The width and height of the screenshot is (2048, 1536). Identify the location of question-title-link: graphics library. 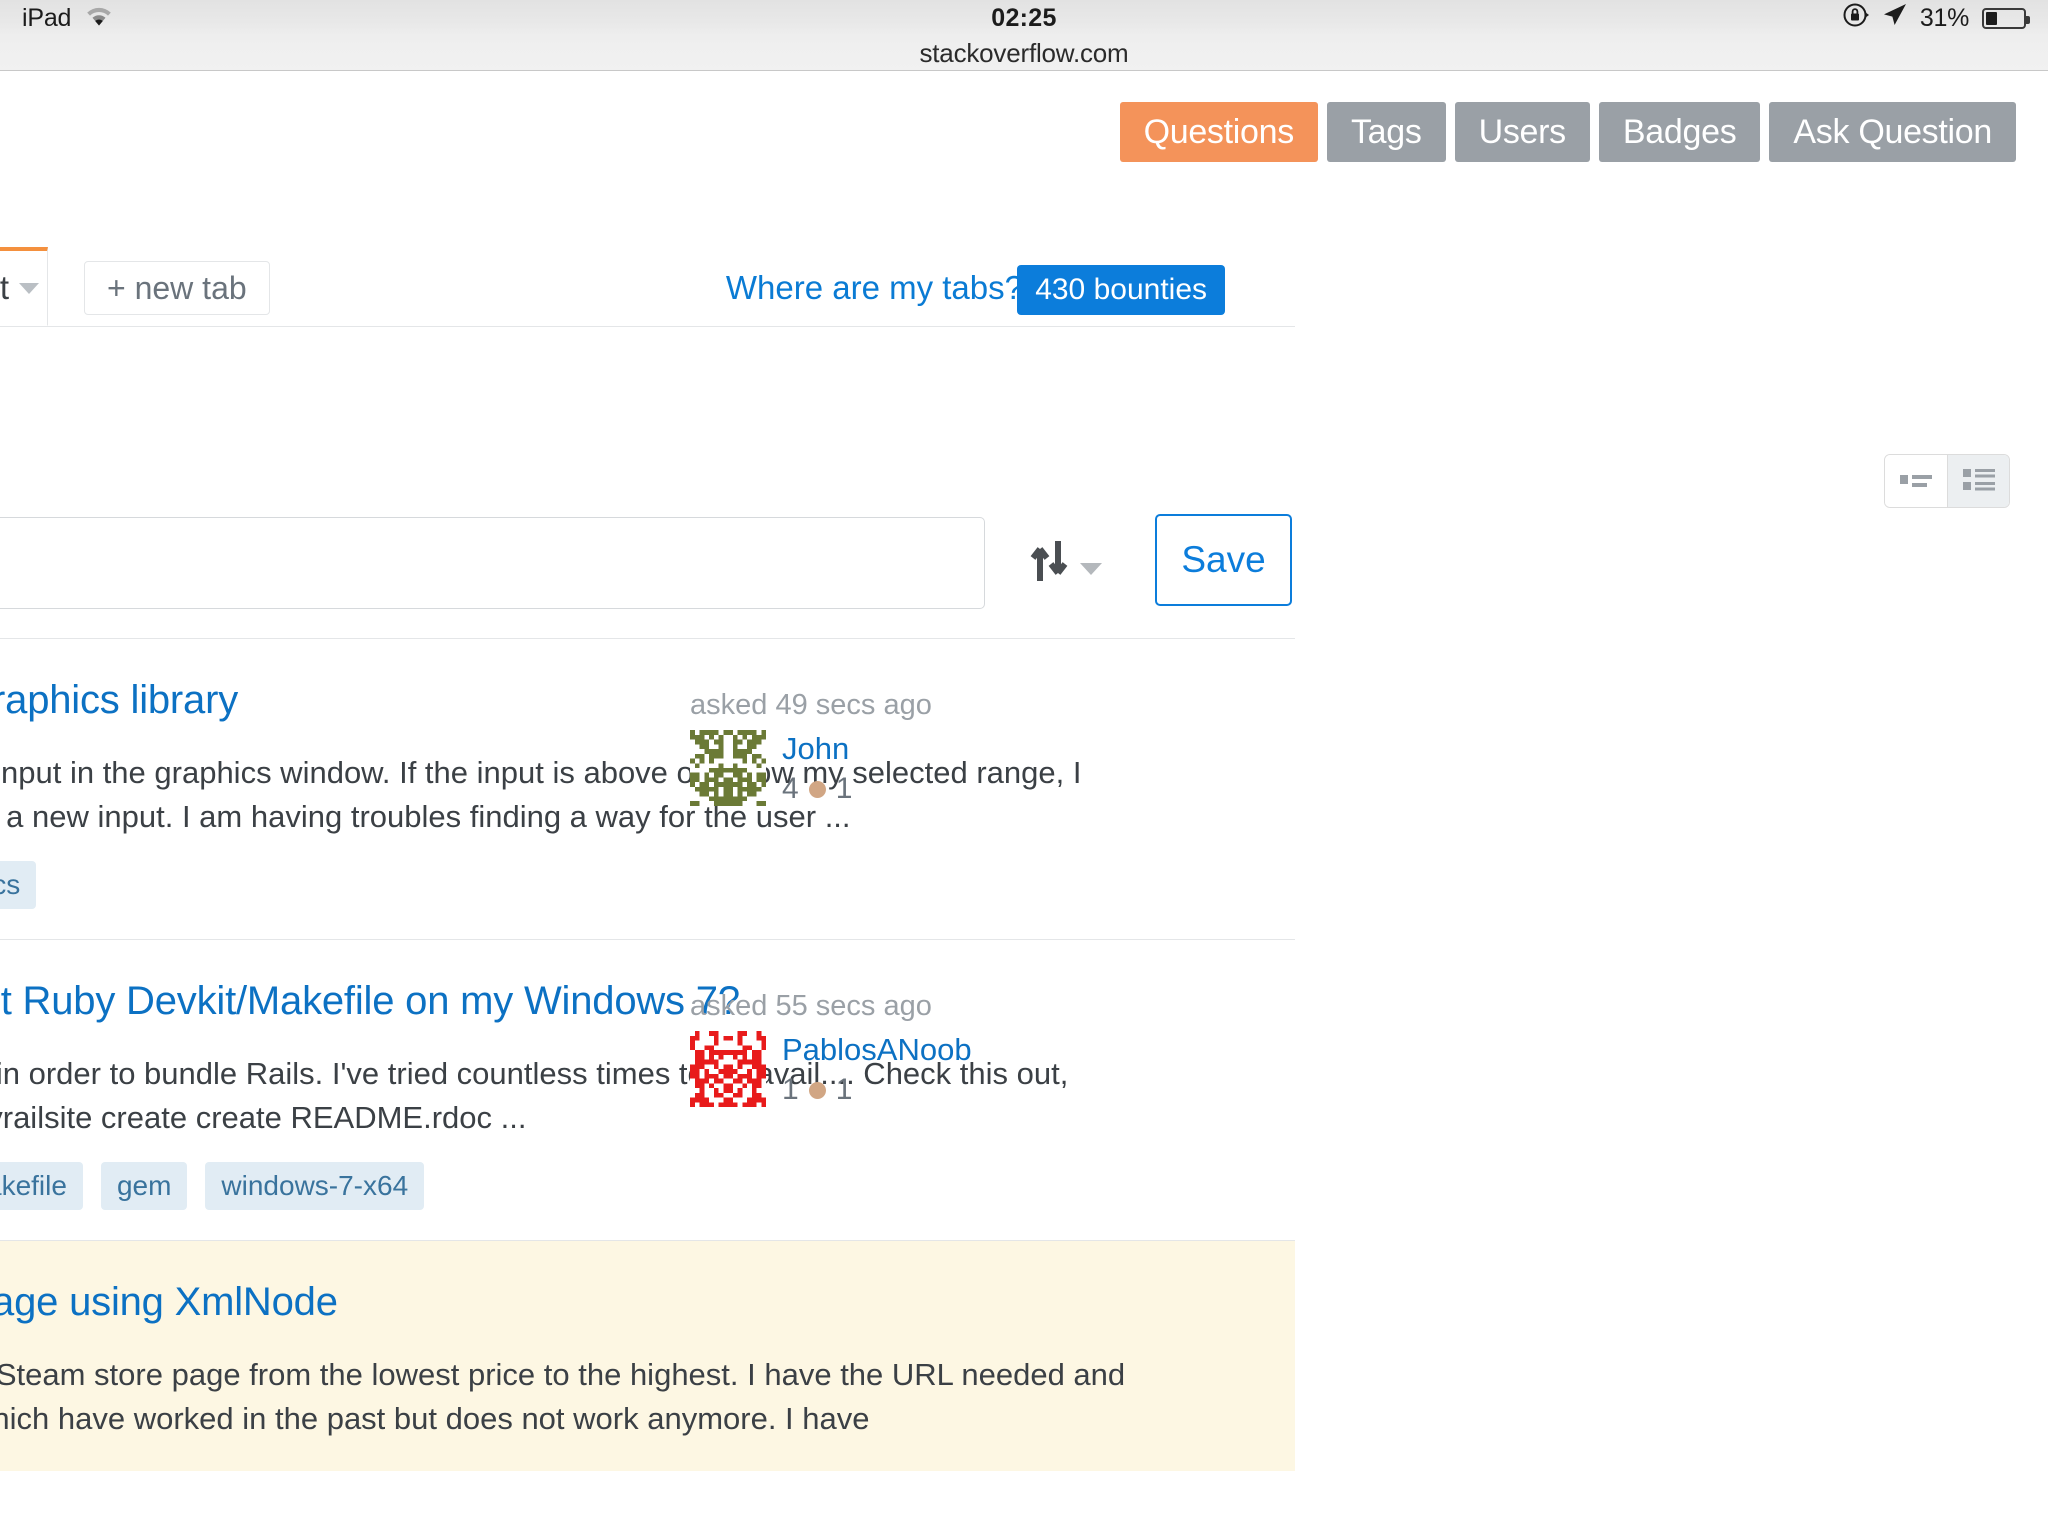
(647, 700).